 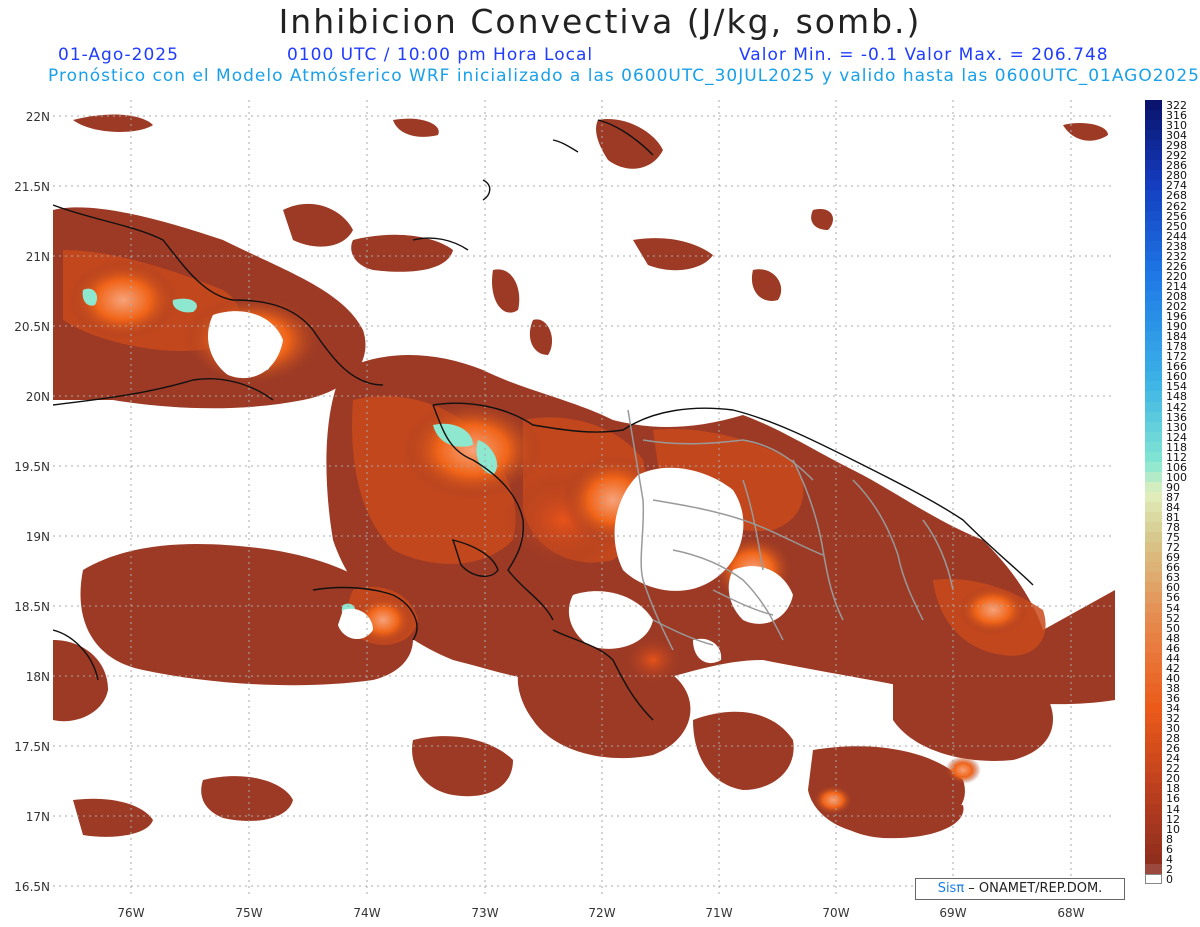 I want to click on lat-label: 20.5N, so click(x=32, y=327).